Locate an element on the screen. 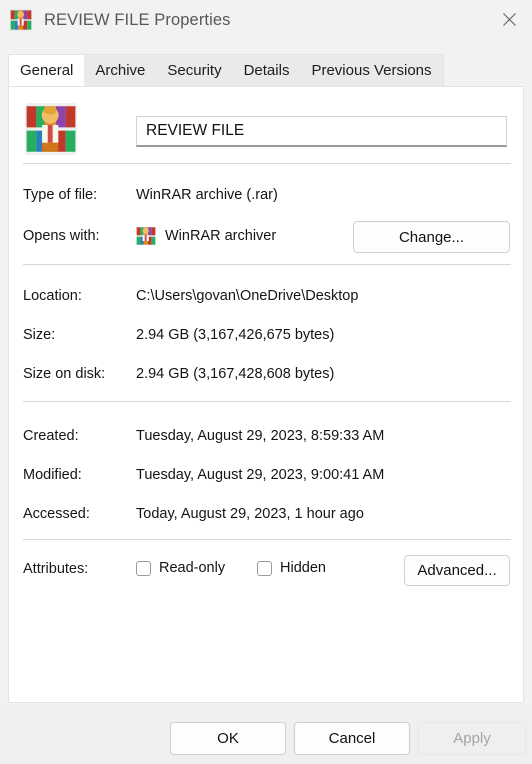 The width and height of the screenshot is (532, 764). apply-button: Apply is located at coordinates (472, 738).